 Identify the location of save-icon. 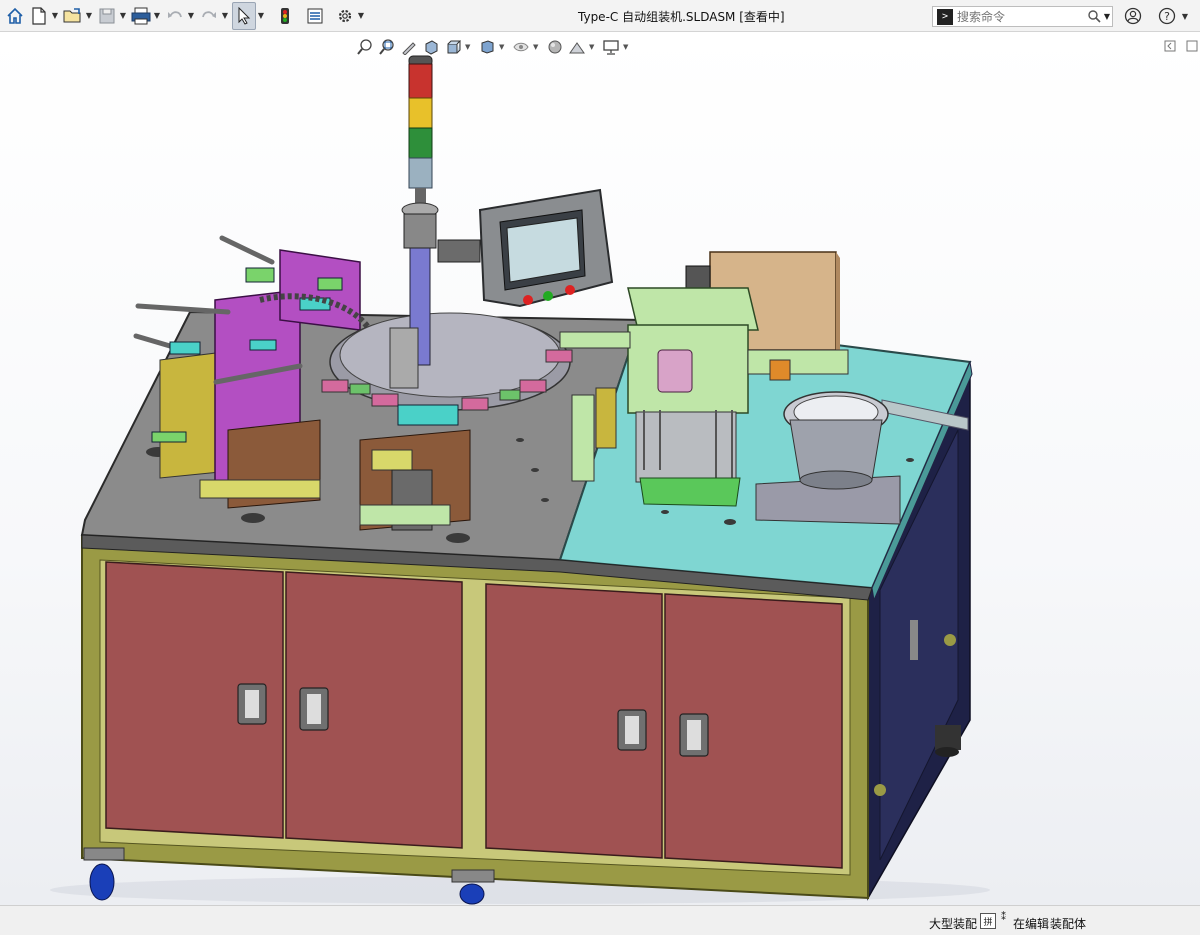
(107, 16).